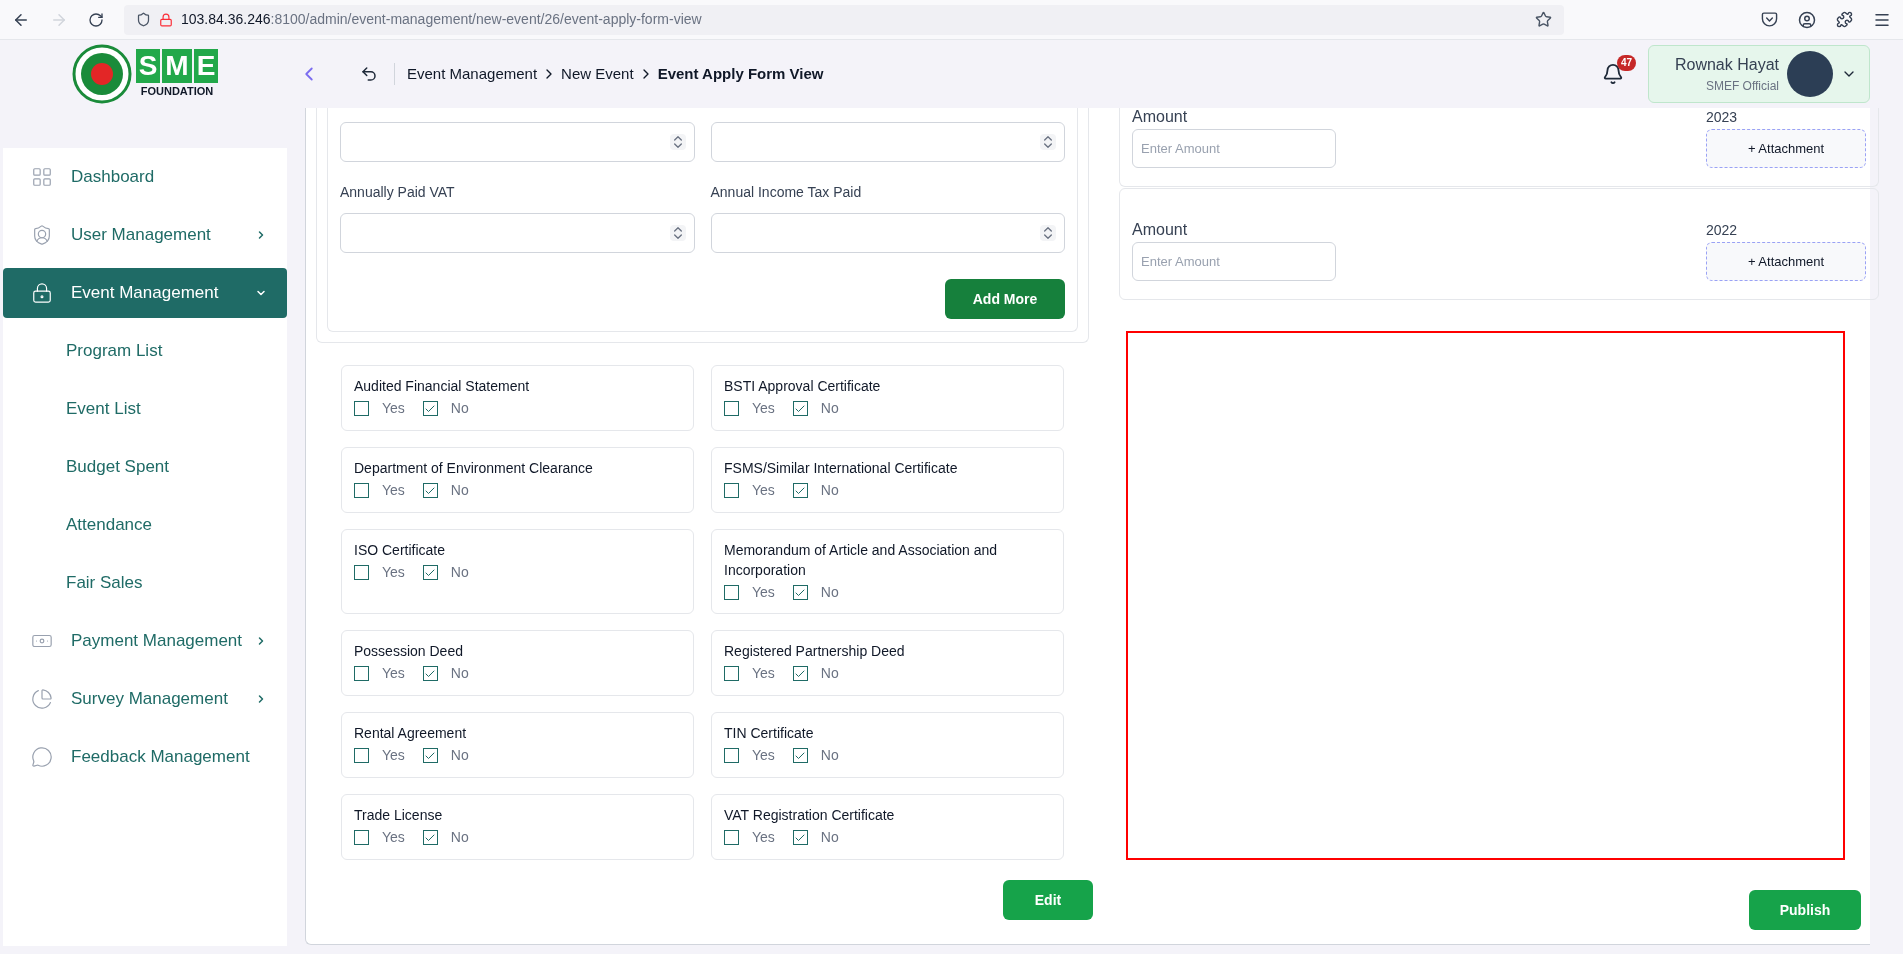 Image resolution: width=1903 pixels, height=954 pixels. What do you see at coordinates (1807, 19) in the screenshot?
I see `account-icon` at bounding box center [1807, 19].